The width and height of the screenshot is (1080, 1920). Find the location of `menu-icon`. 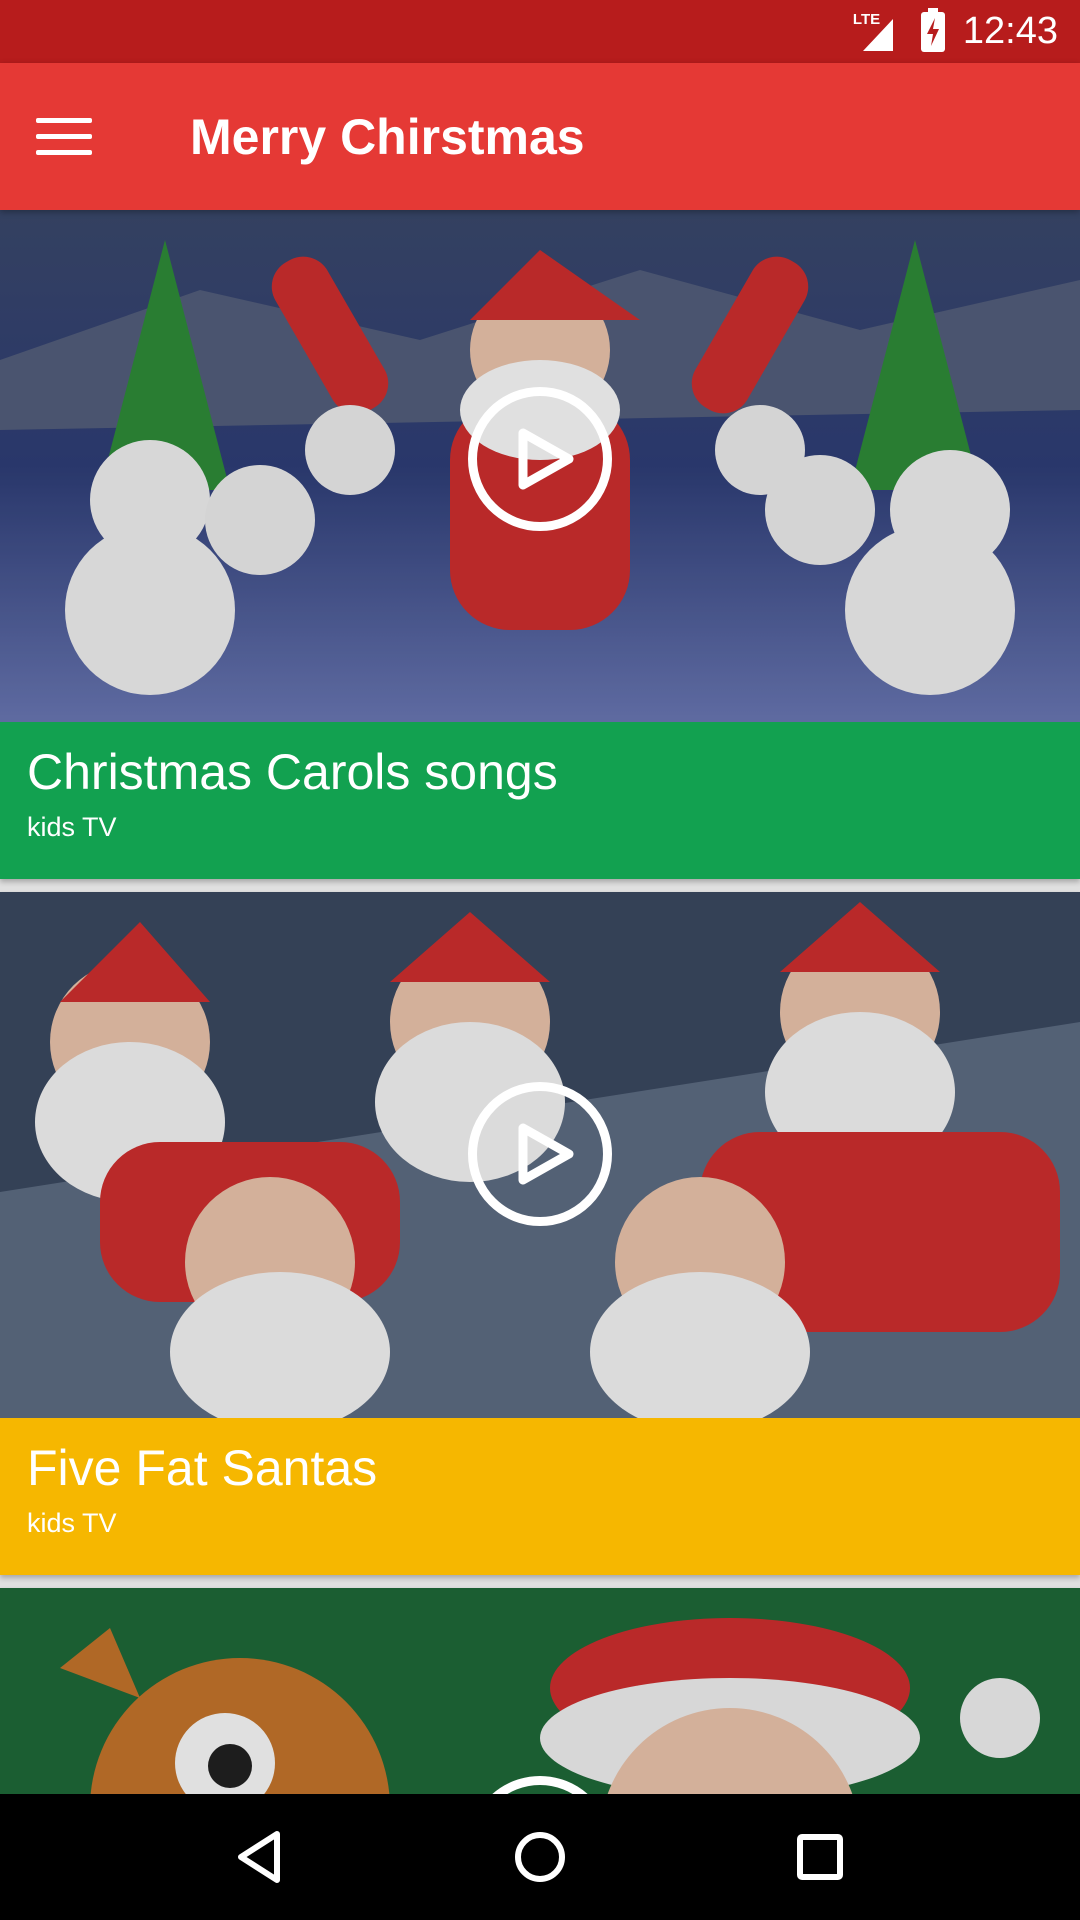

menu-icon is located at coordinates (72, 137).